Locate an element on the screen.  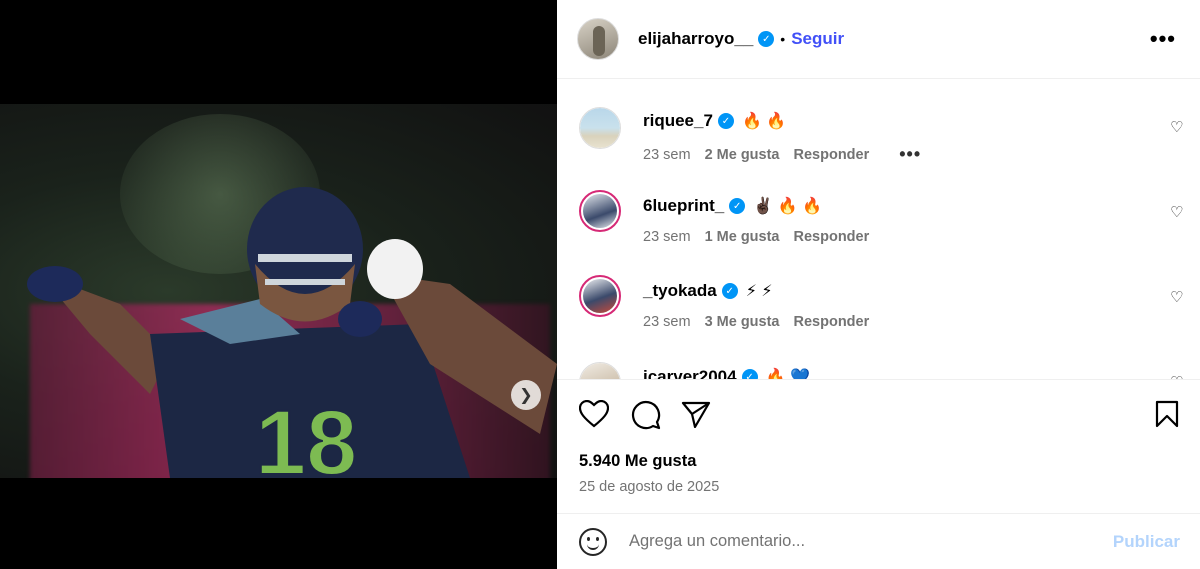
comment-username: _tyokada is located at coordinates (680, 291).